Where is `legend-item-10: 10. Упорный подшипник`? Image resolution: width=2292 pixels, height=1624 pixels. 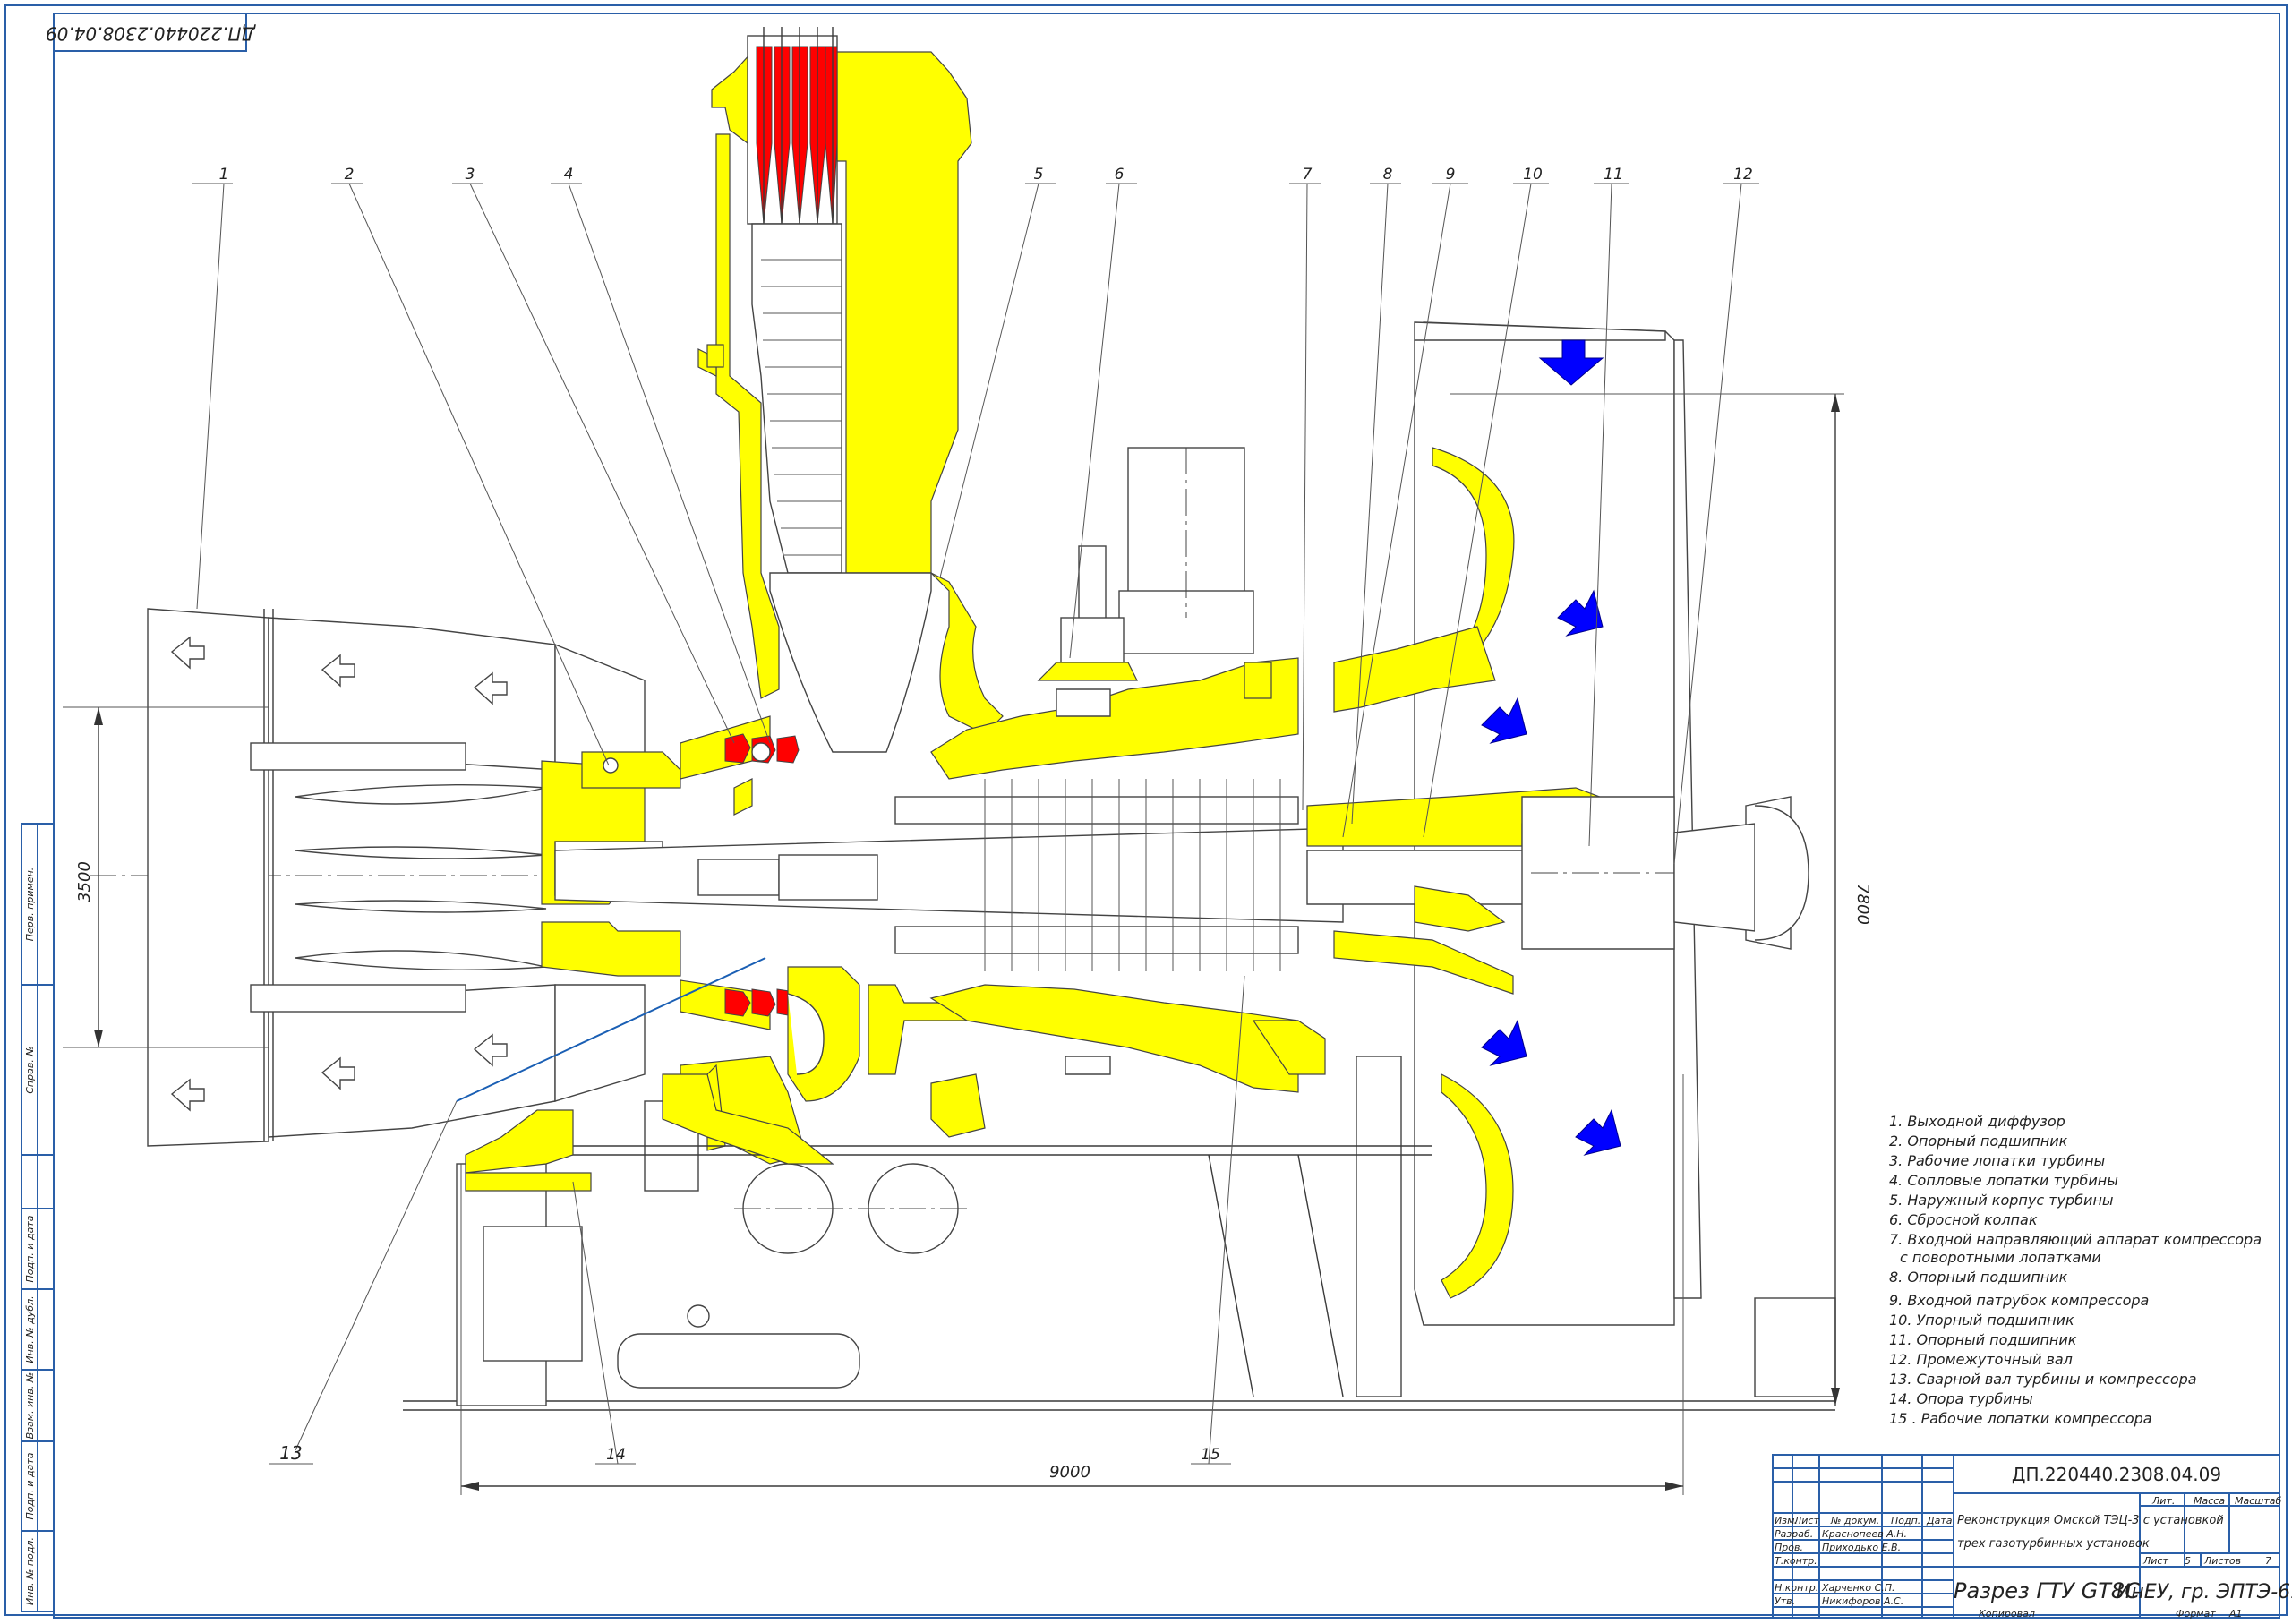 legend-item-10: 10. Упорный подшипник is located at coordinates (1981, 1320).